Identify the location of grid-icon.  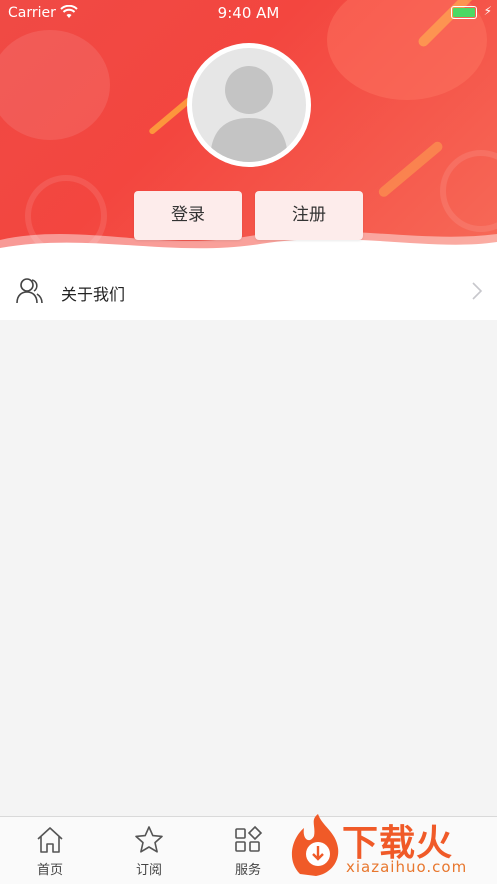
(249, 838).